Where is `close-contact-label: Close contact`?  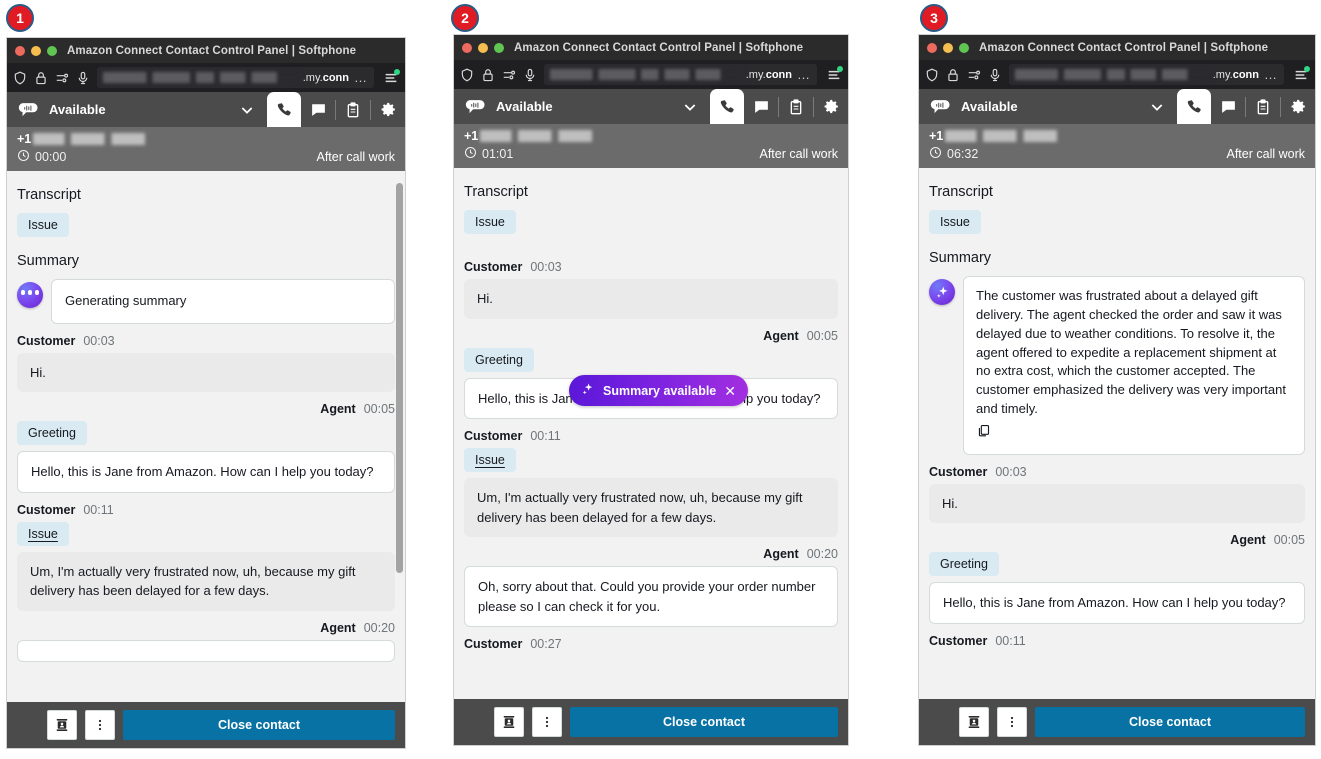 close-contact-label: Close contact is located at coordinates (704, 722).